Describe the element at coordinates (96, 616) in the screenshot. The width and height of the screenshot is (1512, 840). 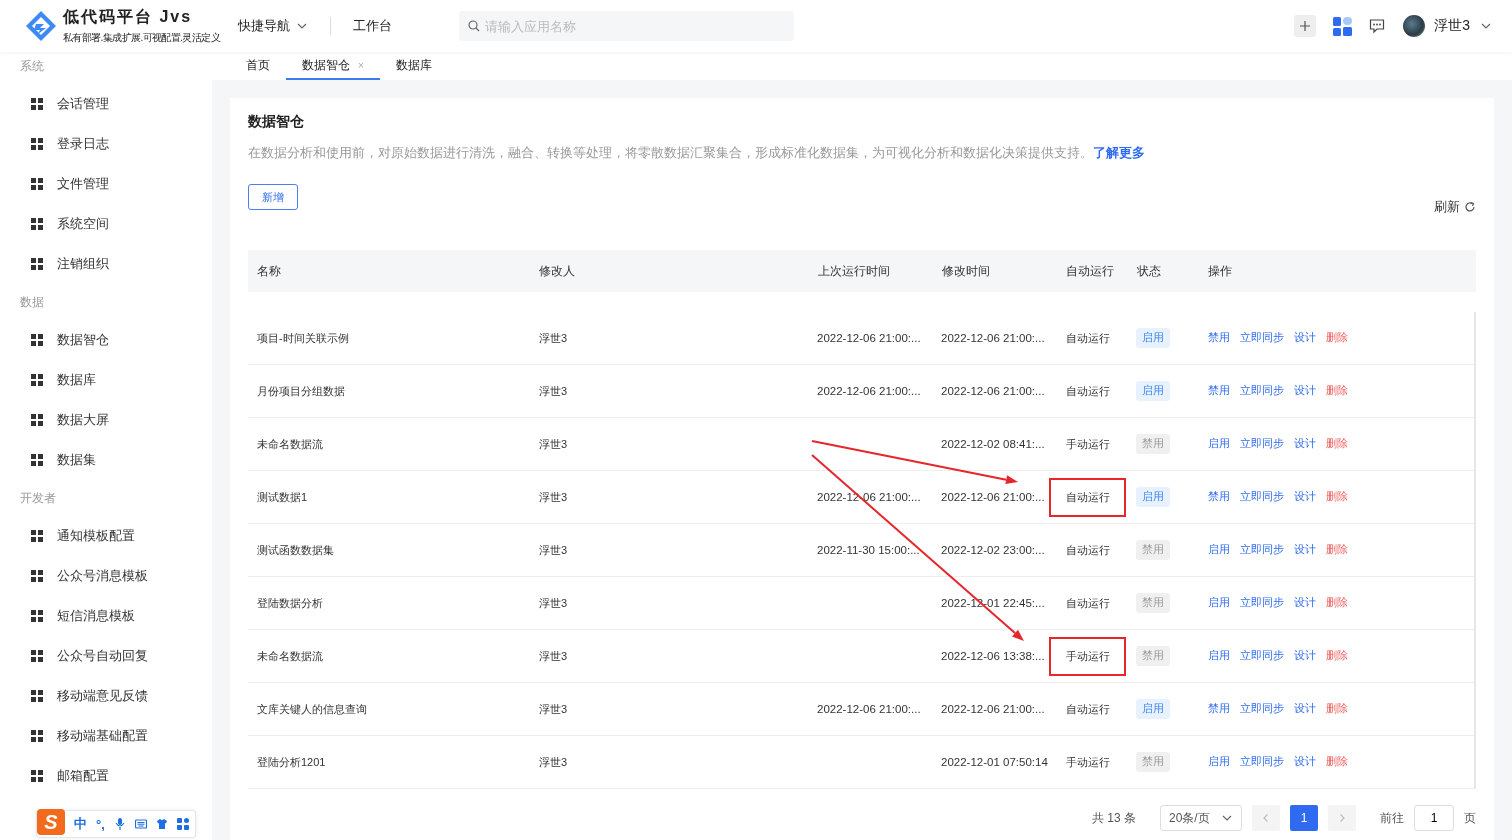
I see `menu-item: 短信消息模板` at that location.